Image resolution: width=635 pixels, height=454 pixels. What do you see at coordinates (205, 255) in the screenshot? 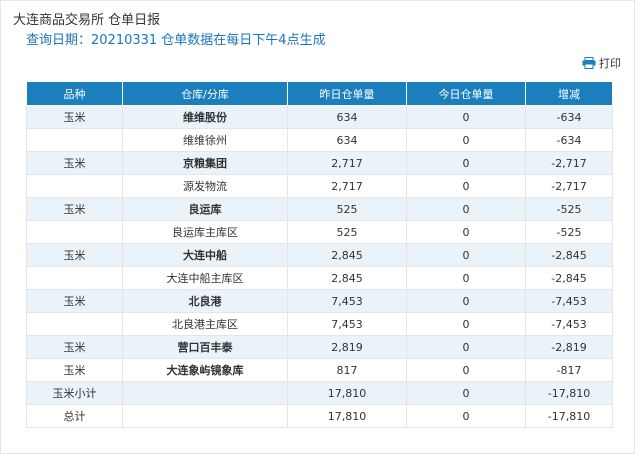
I see `cell-warehouse: 大连中船` at bounding box center [205, 255].